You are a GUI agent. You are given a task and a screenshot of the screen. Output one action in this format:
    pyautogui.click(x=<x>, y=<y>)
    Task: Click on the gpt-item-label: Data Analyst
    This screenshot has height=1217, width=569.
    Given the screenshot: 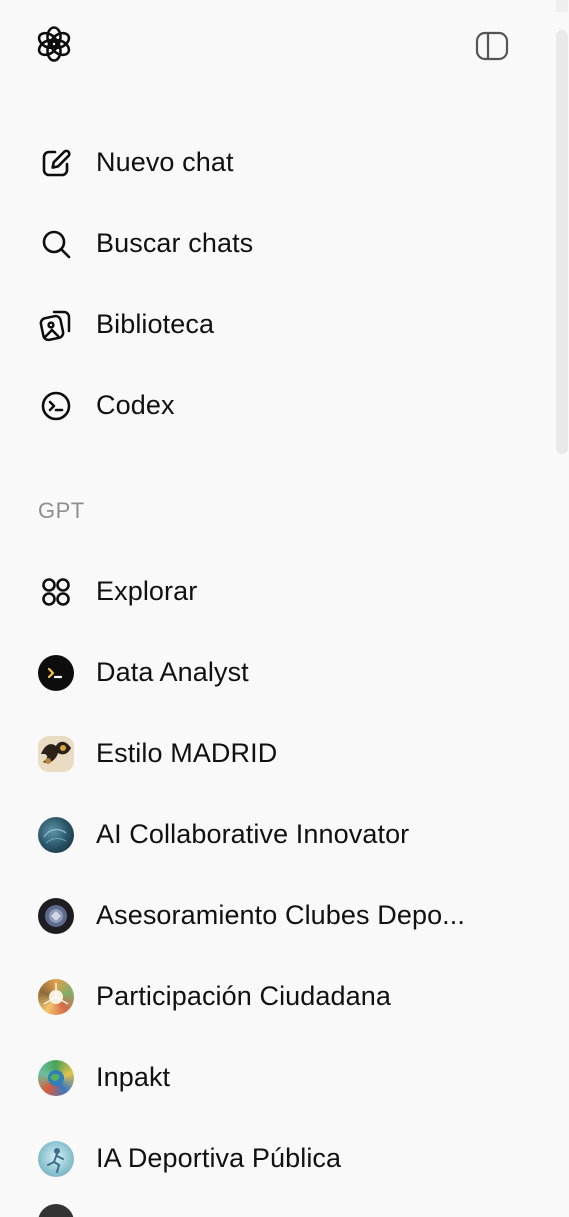 What is the action you would take?
    pyautogui.click(x=172, y=672)
    